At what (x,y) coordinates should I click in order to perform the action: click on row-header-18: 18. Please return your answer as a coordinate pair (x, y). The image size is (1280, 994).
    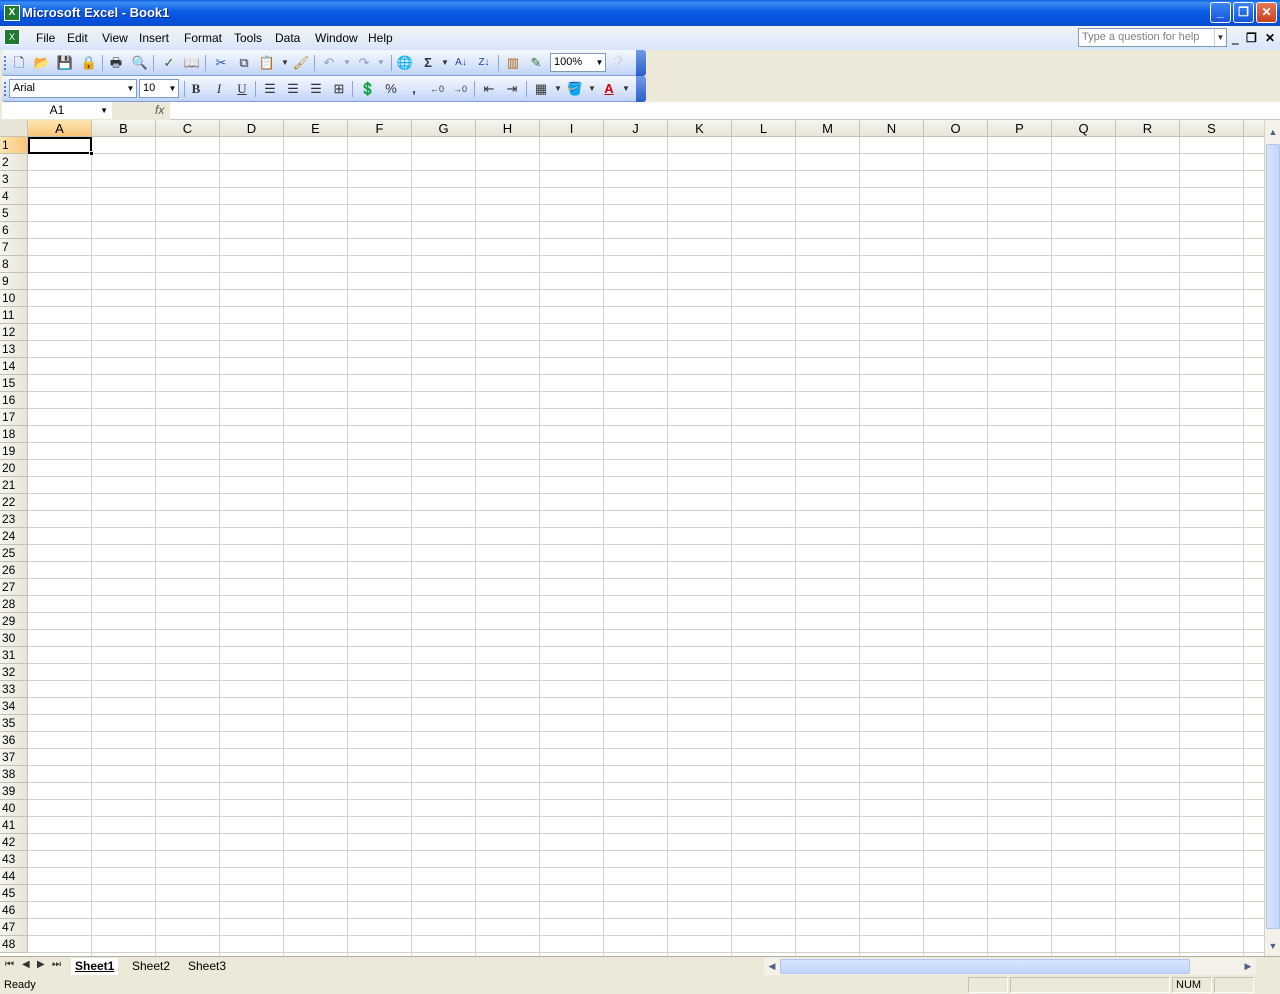
    Looking at the image, I should click on (14, 434).